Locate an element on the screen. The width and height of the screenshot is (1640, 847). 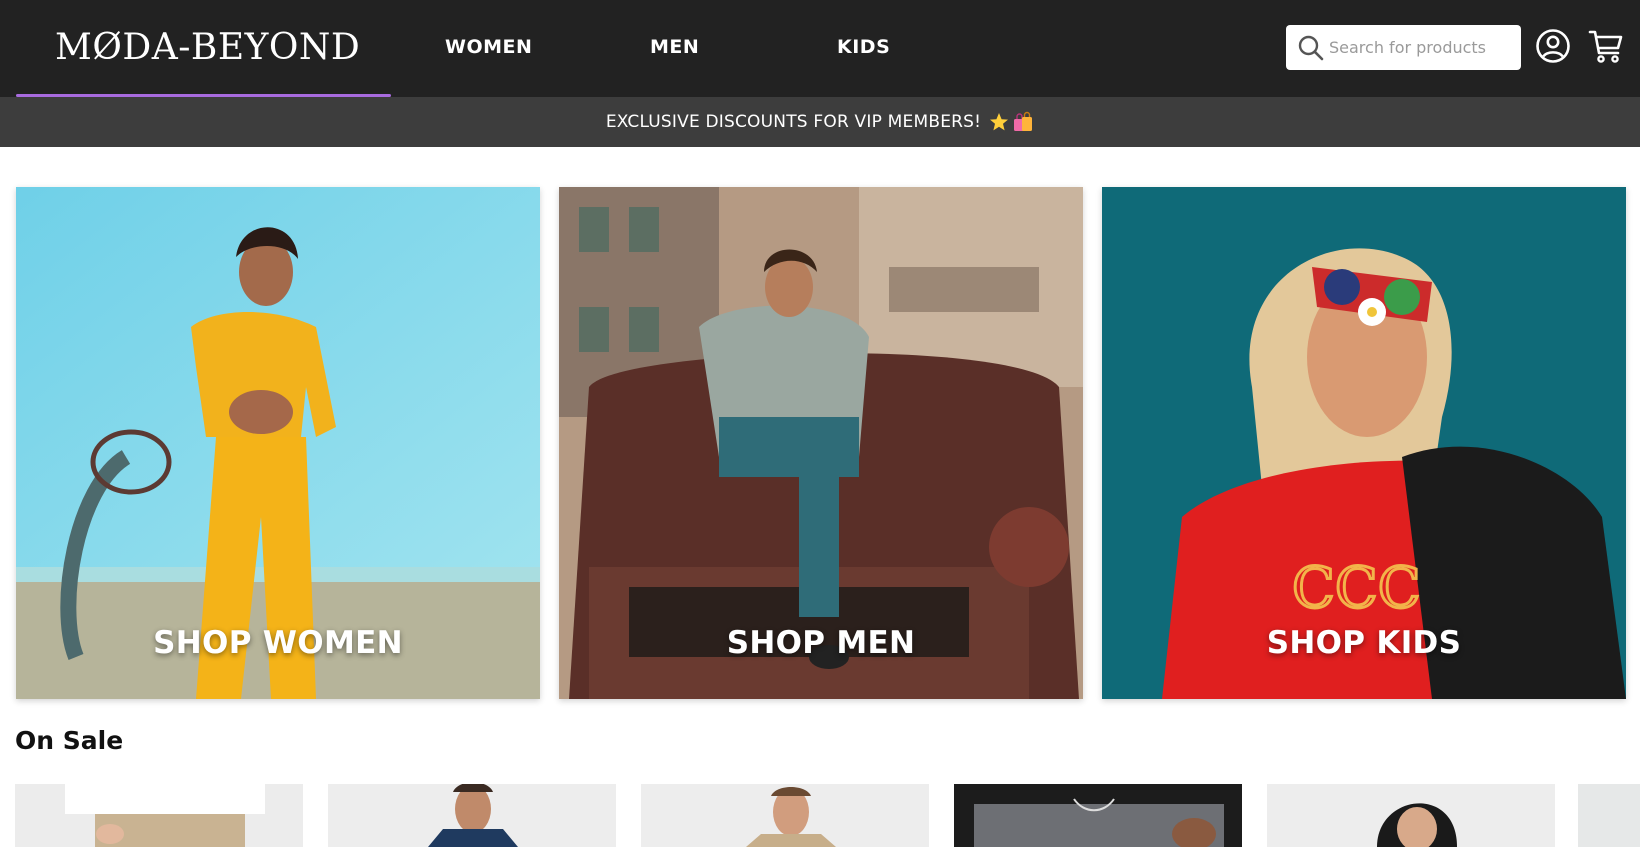
star-icon is located at coordinates (999, 122).